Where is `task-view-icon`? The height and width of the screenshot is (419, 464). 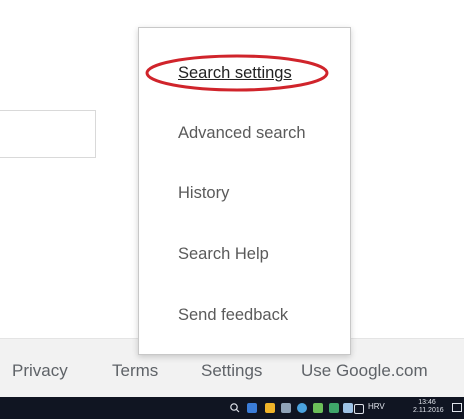
task-view-icon is located at coordinates (252, 408).